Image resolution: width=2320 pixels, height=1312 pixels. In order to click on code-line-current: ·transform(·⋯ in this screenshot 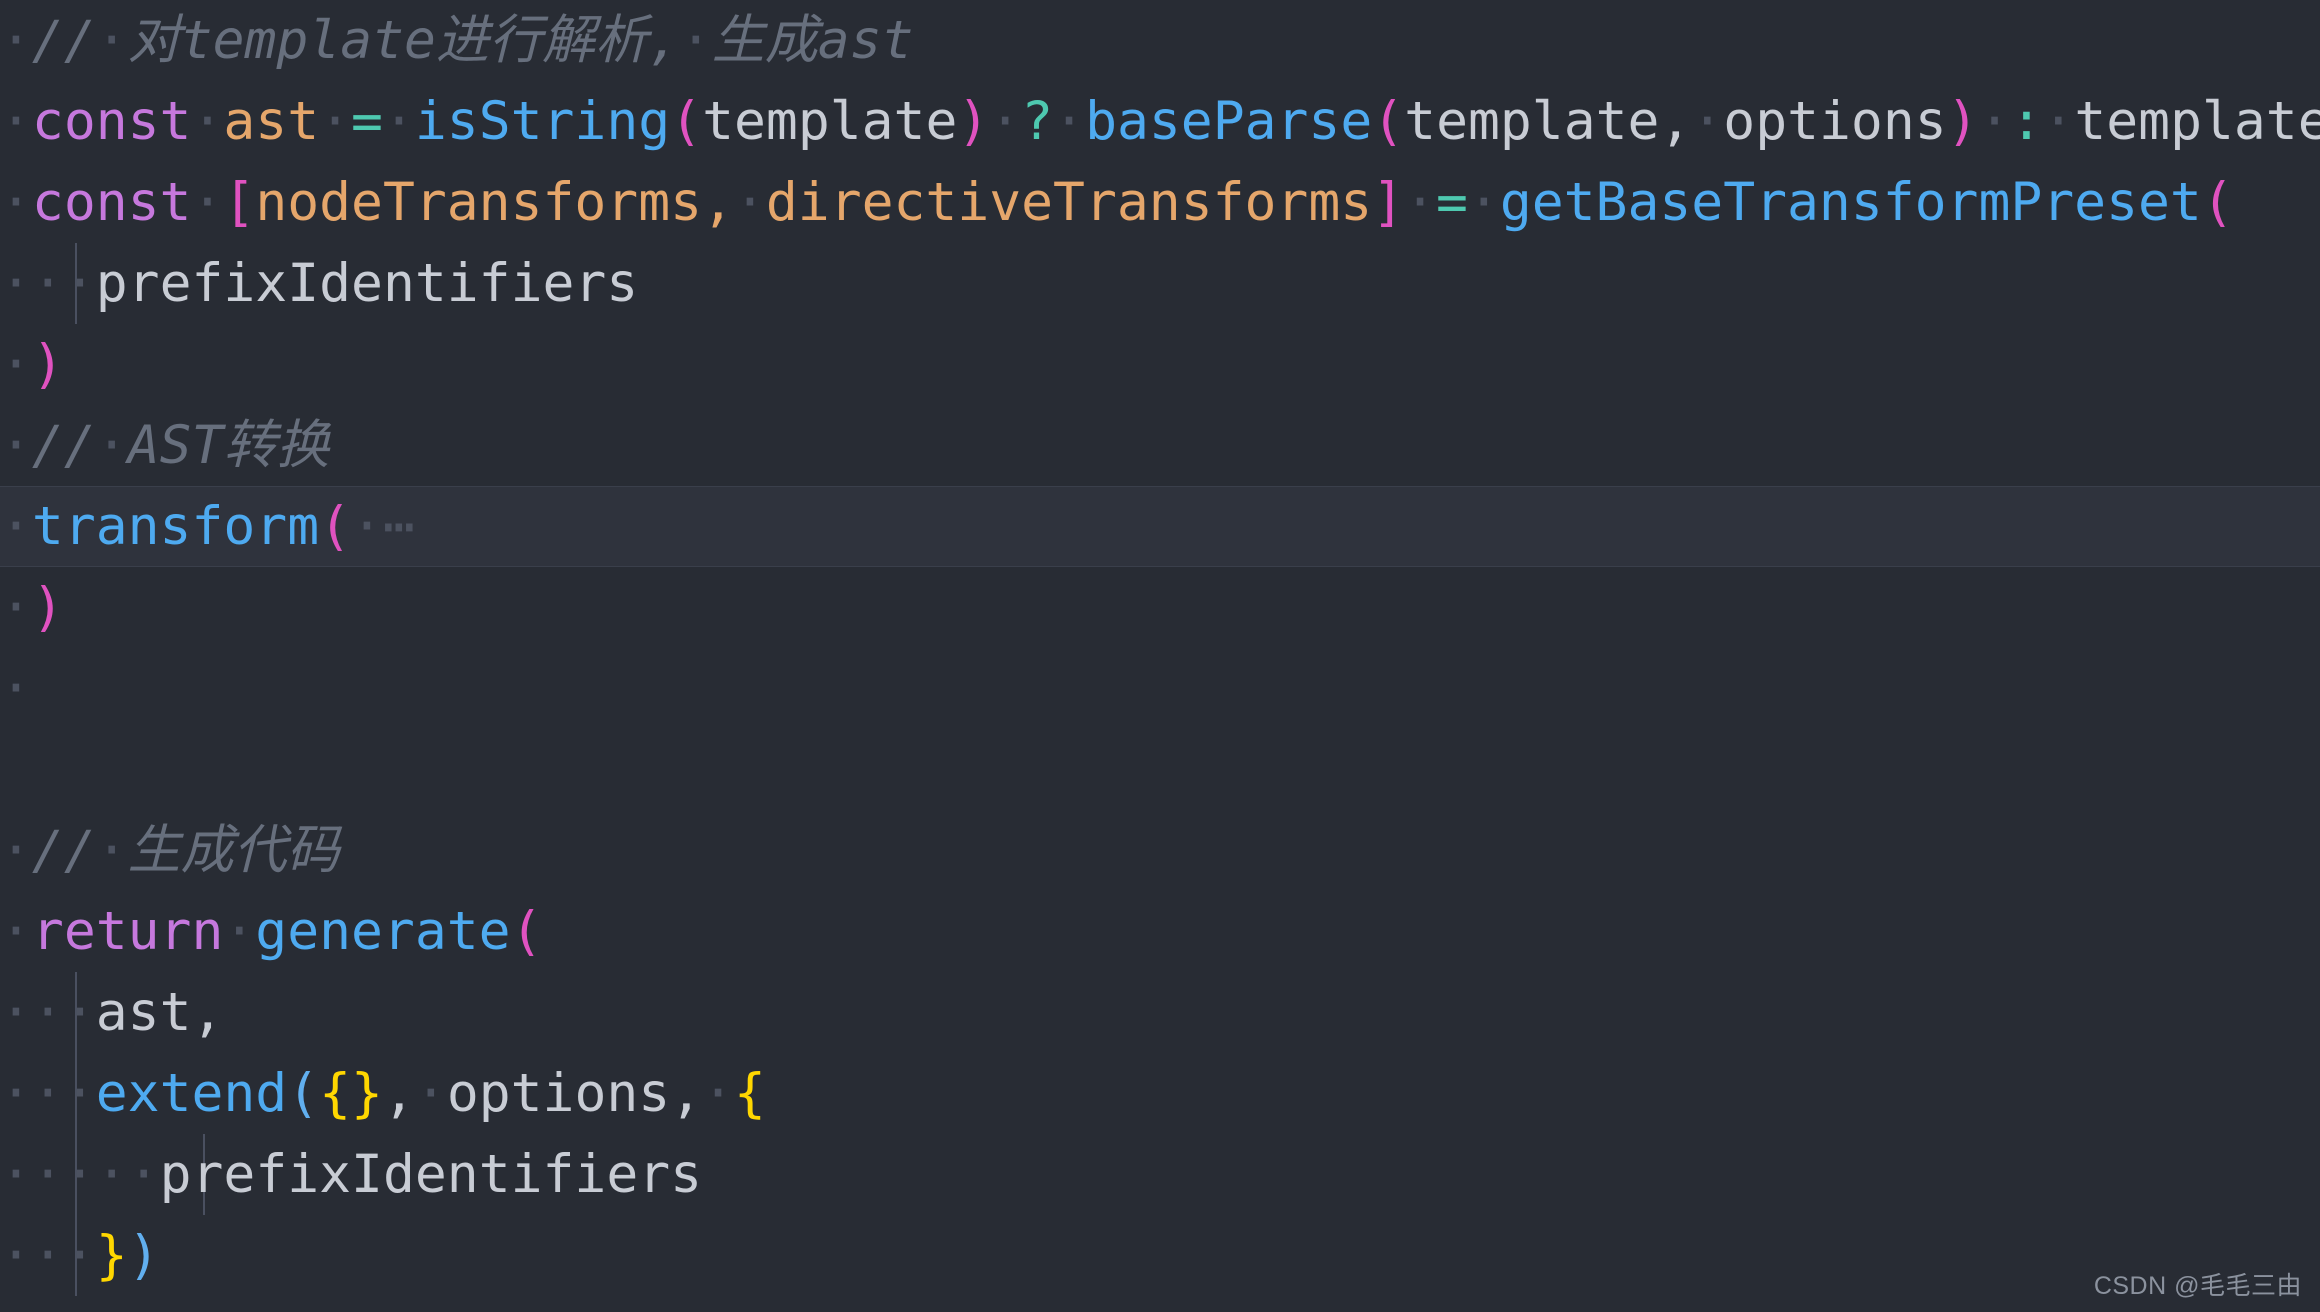, I will do `click(1160, 526)`.